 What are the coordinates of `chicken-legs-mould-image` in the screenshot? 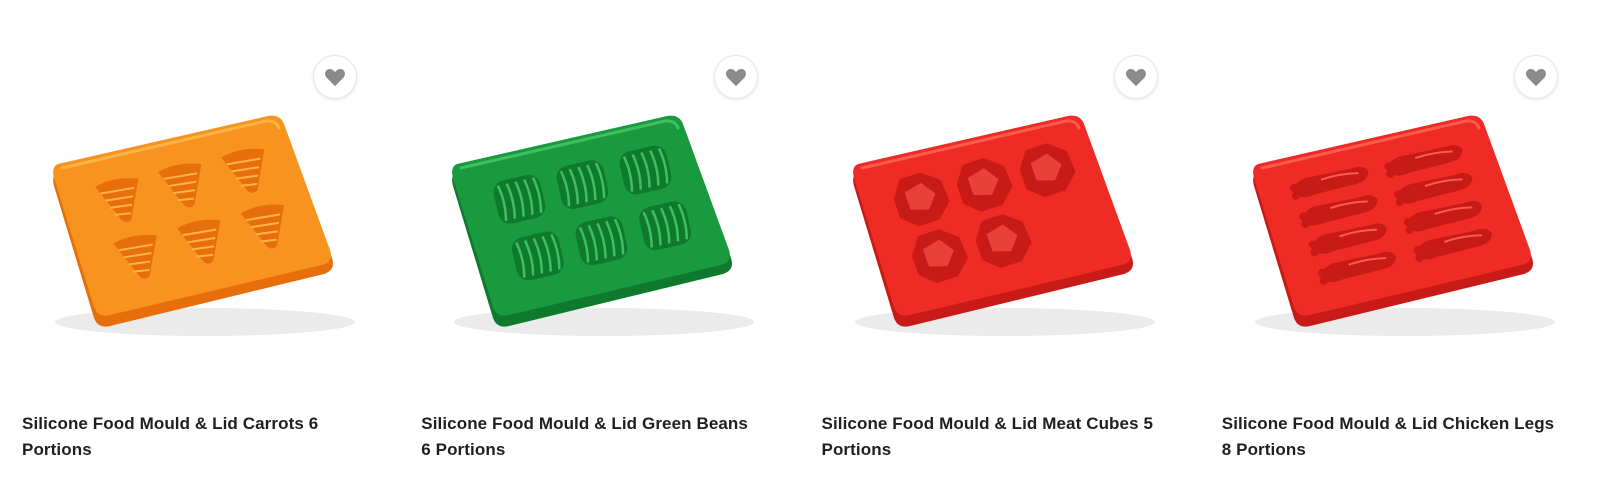 It's located at (1403, 225).